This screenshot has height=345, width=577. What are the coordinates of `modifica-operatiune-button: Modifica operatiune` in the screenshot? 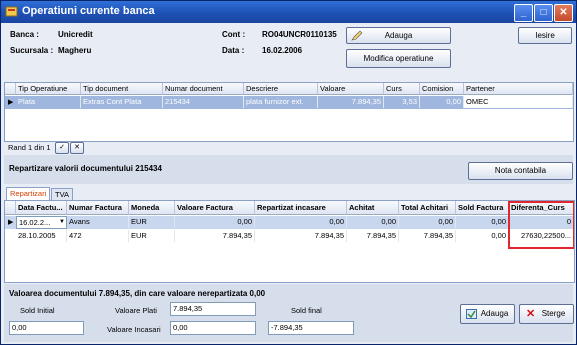 It's located at (398, 58).